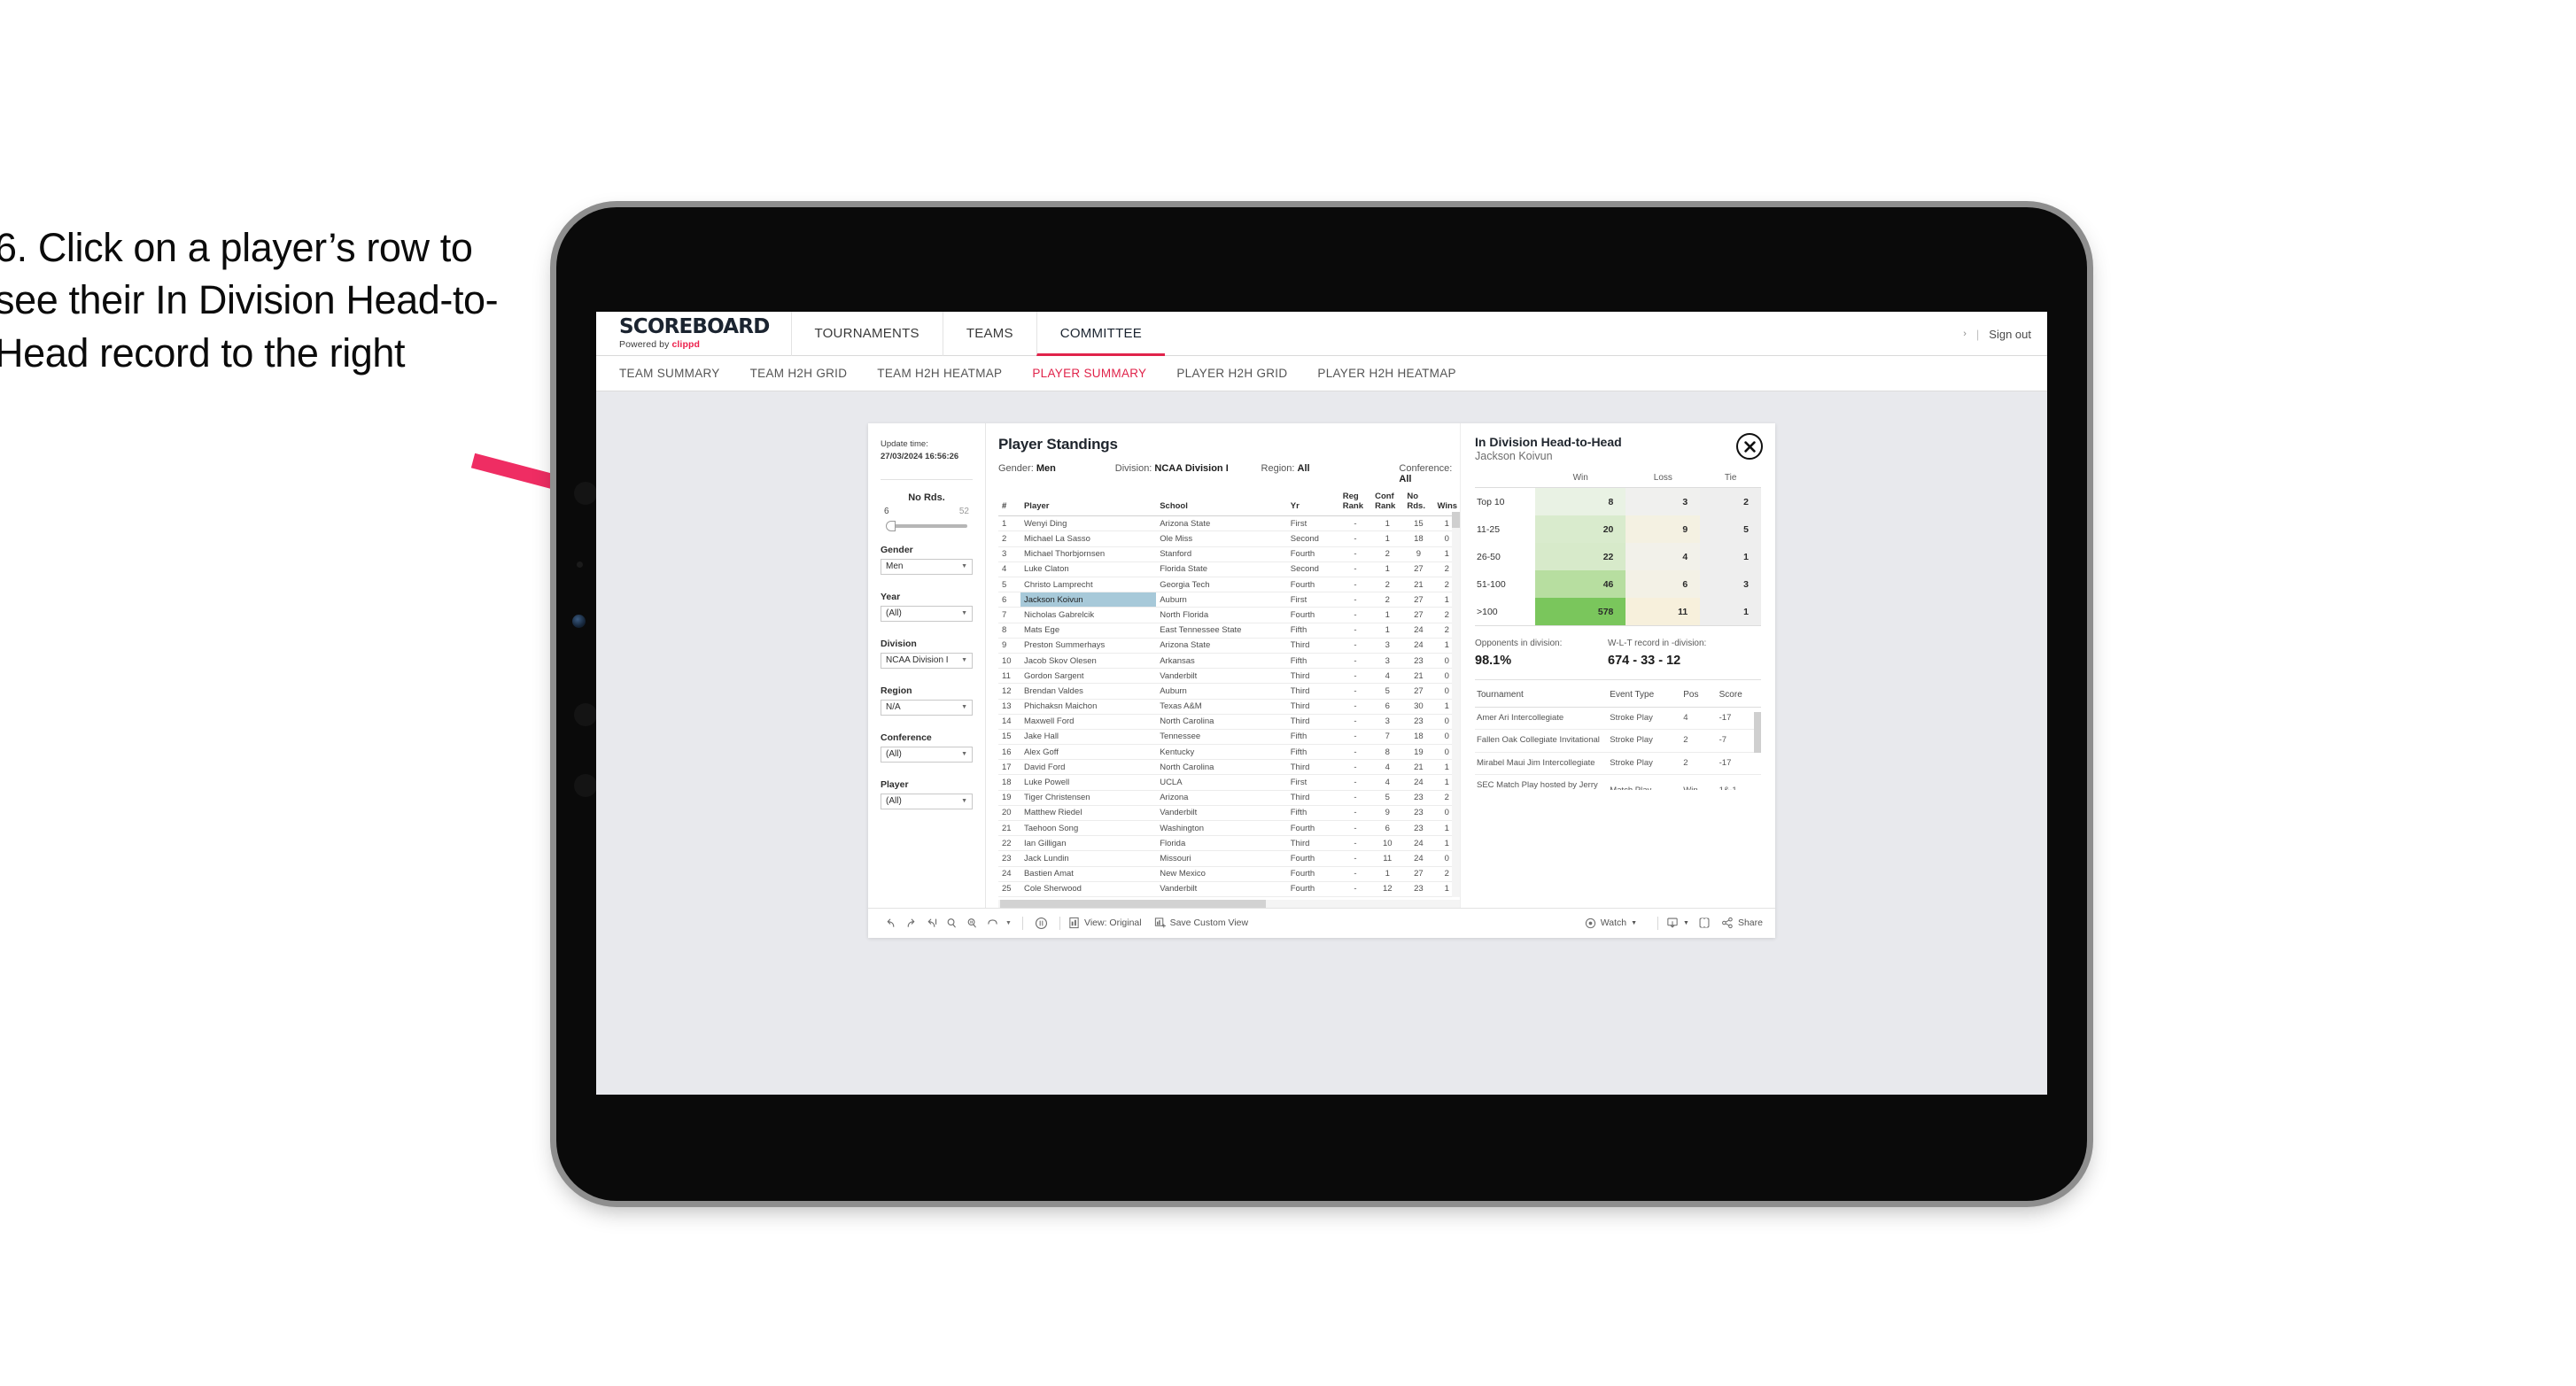  I want to click on col-conf-rank: Conf Rank, so click(1387, 505).